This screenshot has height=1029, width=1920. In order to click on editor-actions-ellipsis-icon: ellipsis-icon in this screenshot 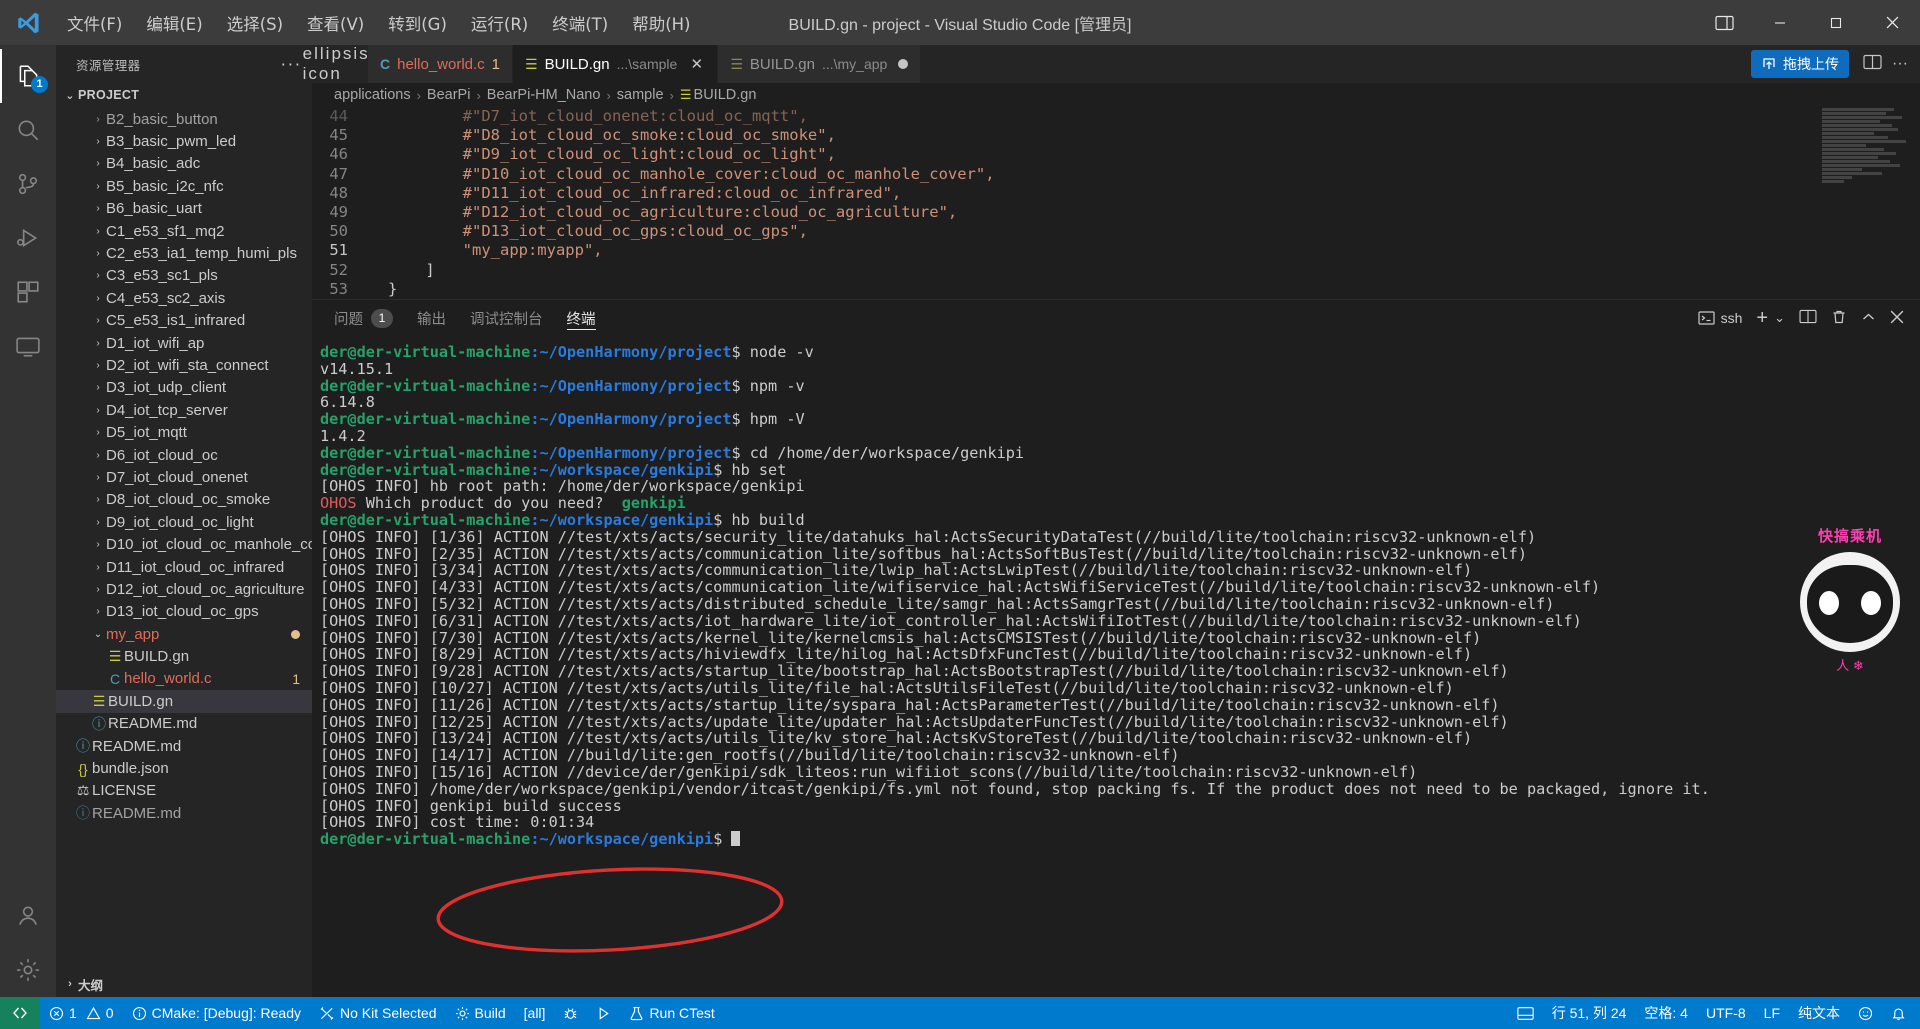, I will do `click(339, 63)`.